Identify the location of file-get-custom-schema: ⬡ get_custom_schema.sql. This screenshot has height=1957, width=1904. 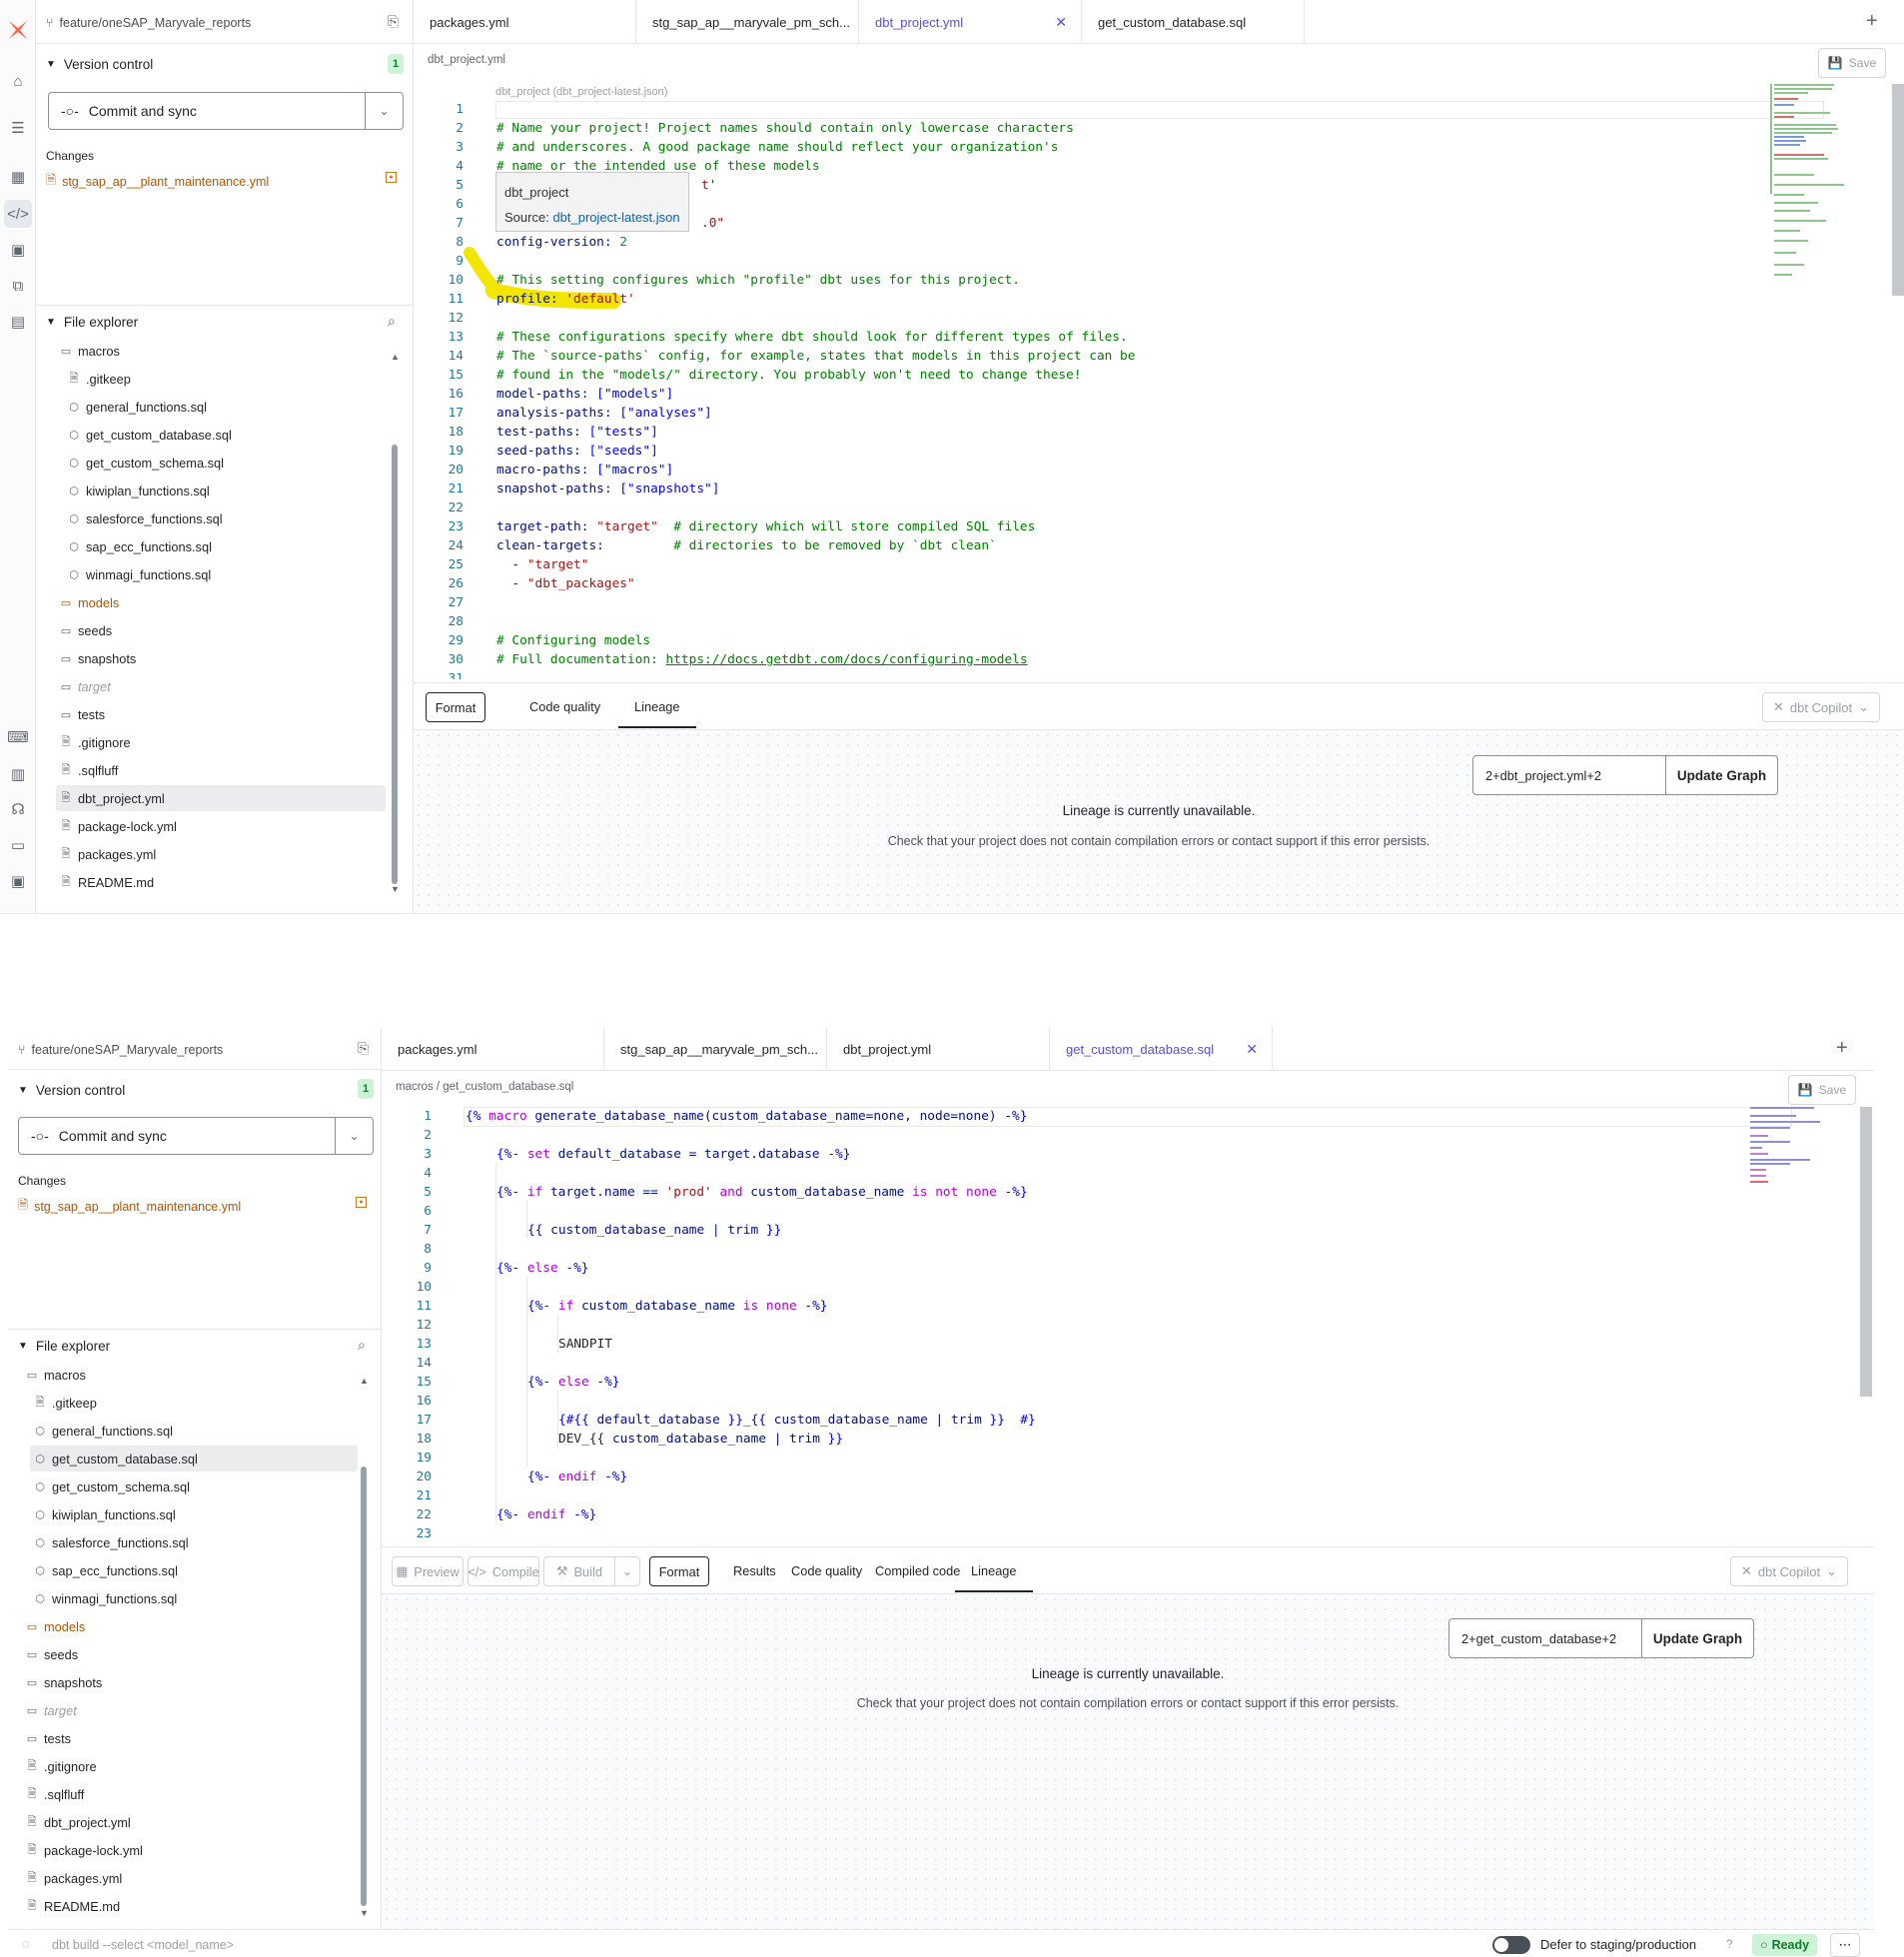
(146, 463).